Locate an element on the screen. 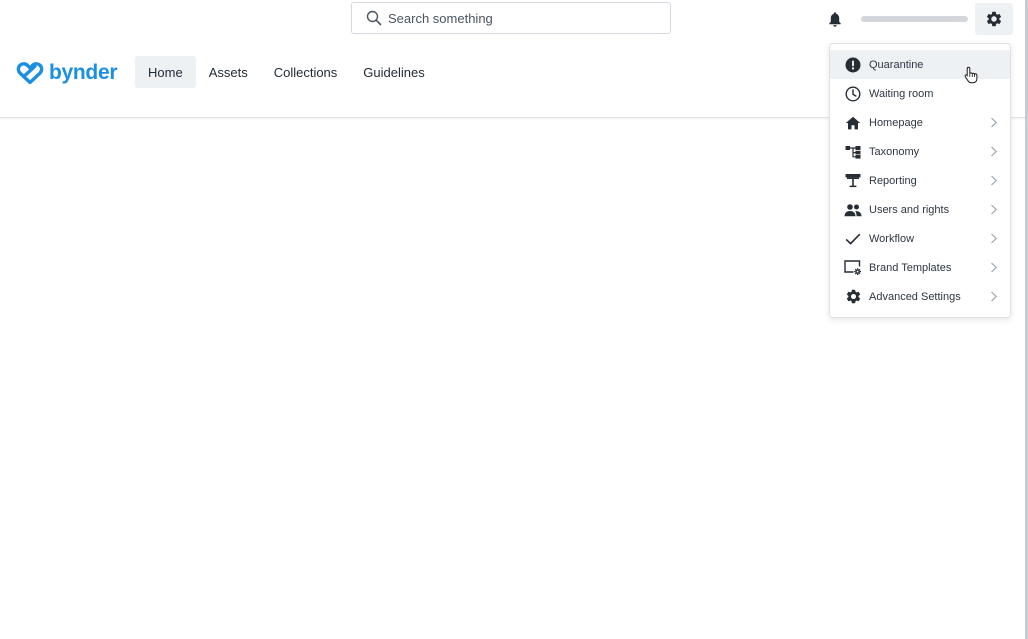 This screenshot has width=1028, height=639. menu-item-reporting: Reporting is located at coordinates (920, 180).